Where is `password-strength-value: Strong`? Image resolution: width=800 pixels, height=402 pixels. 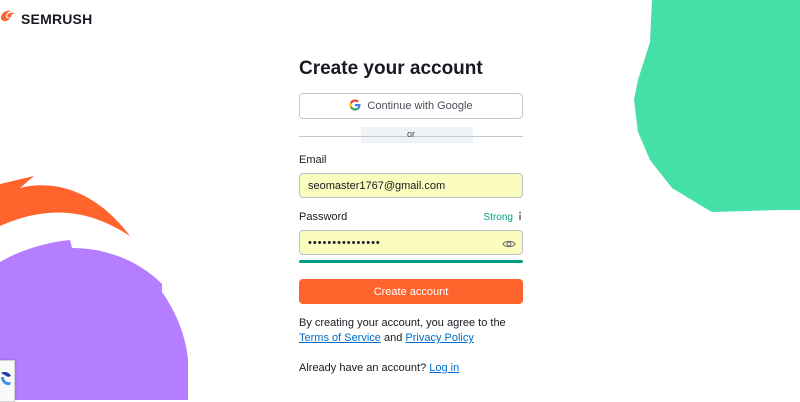 password-strength-value: Strong is located at coordinates (498, 217).